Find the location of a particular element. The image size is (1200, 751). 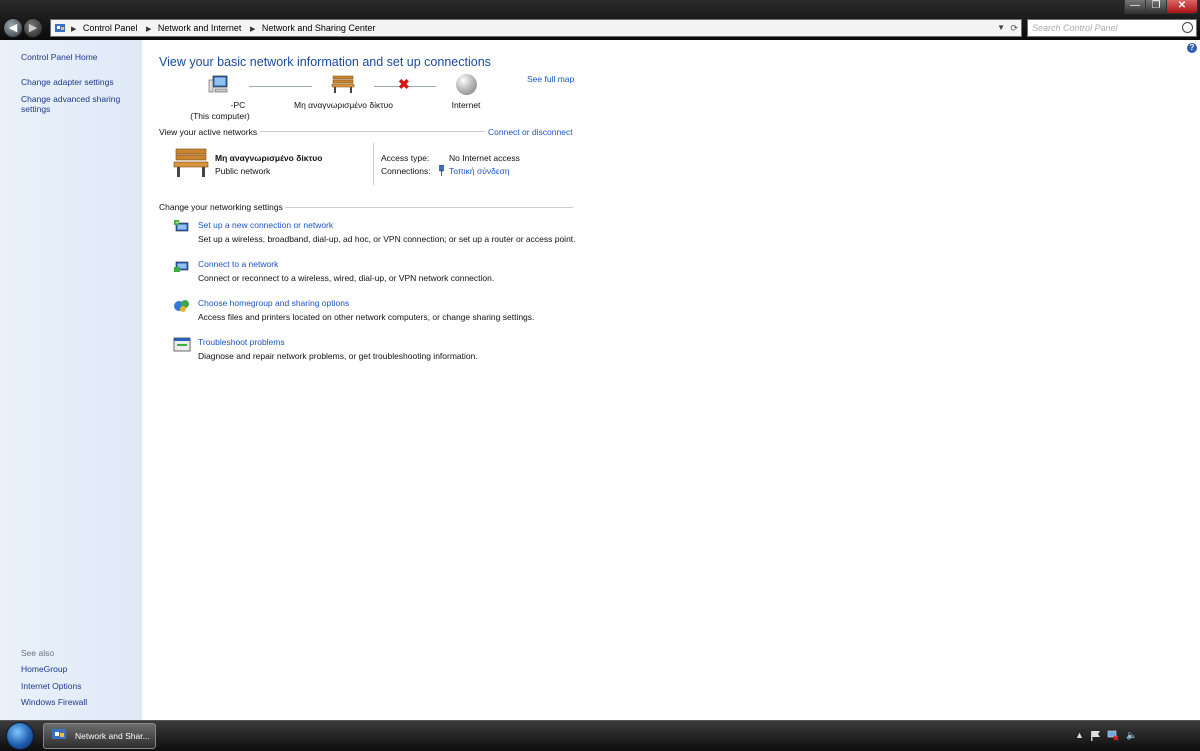

vertical-divider is located at coordinates (373, 164).